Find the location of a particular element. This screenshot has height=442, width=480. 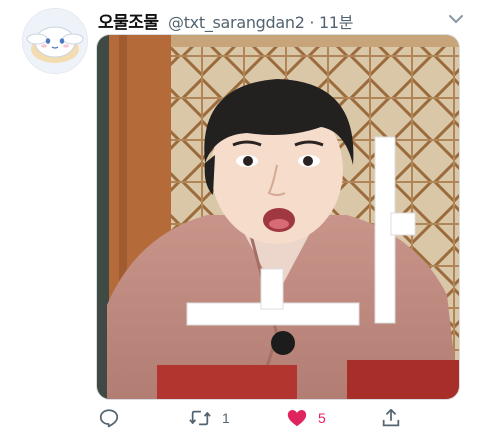

like-button: 5 is located at coordinates (306, 418).